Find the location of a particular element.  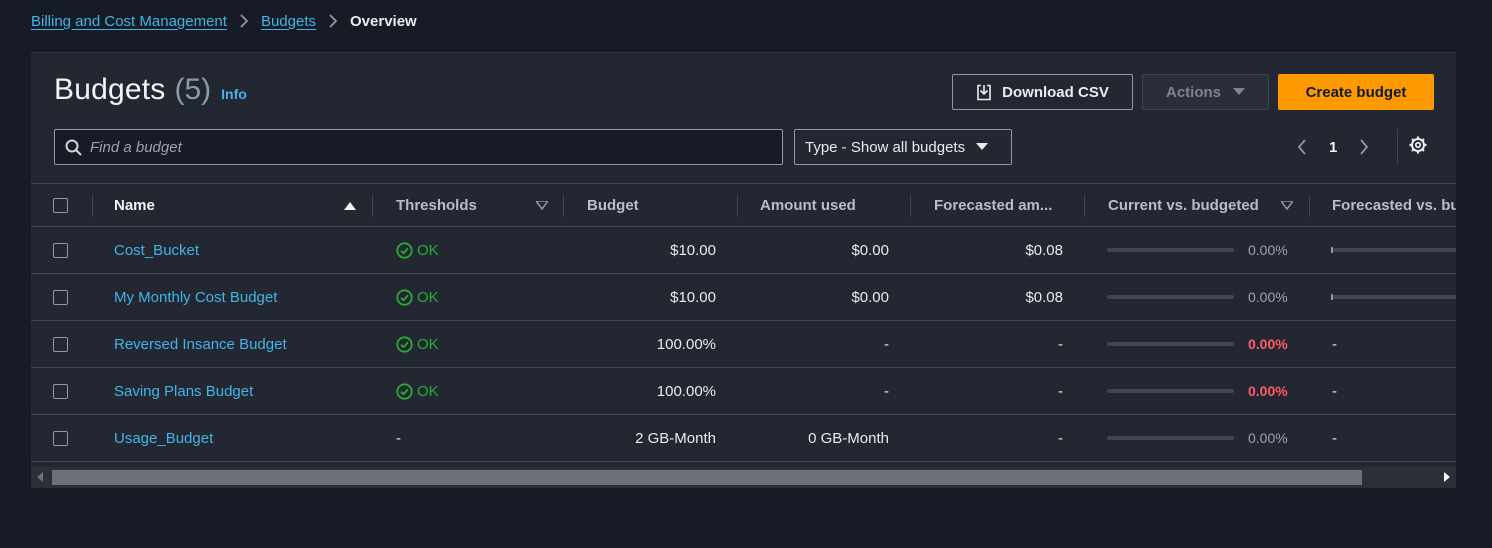

current-progress-bar is located at coordinates (1170, 391).